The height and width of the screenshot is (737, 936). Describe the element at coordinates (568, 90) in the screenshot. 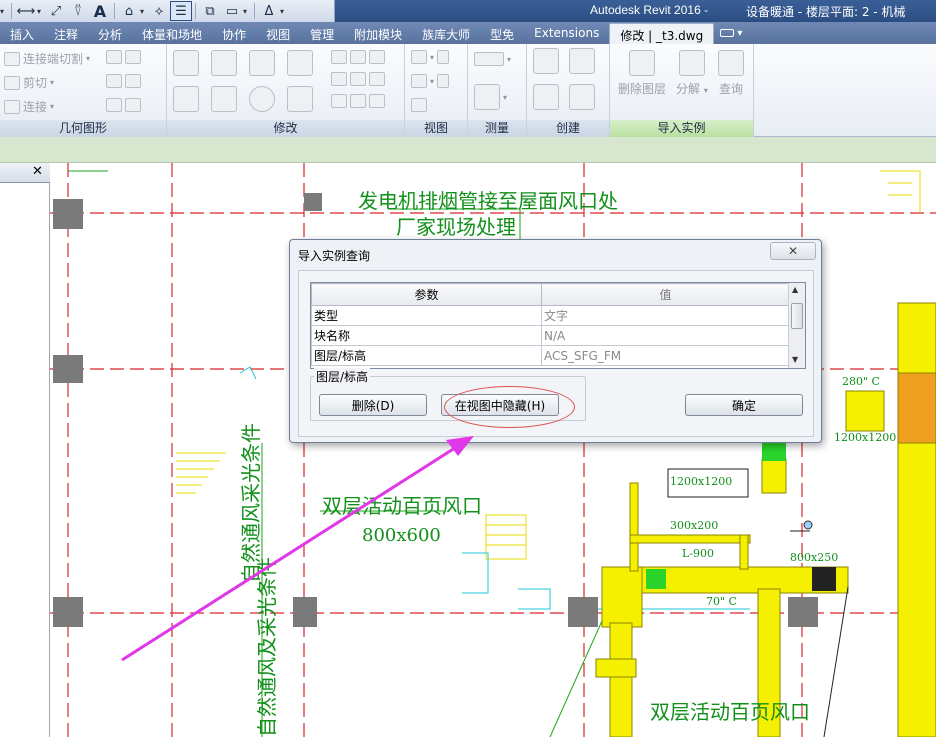

I see `panel-create: 创建` at that location.